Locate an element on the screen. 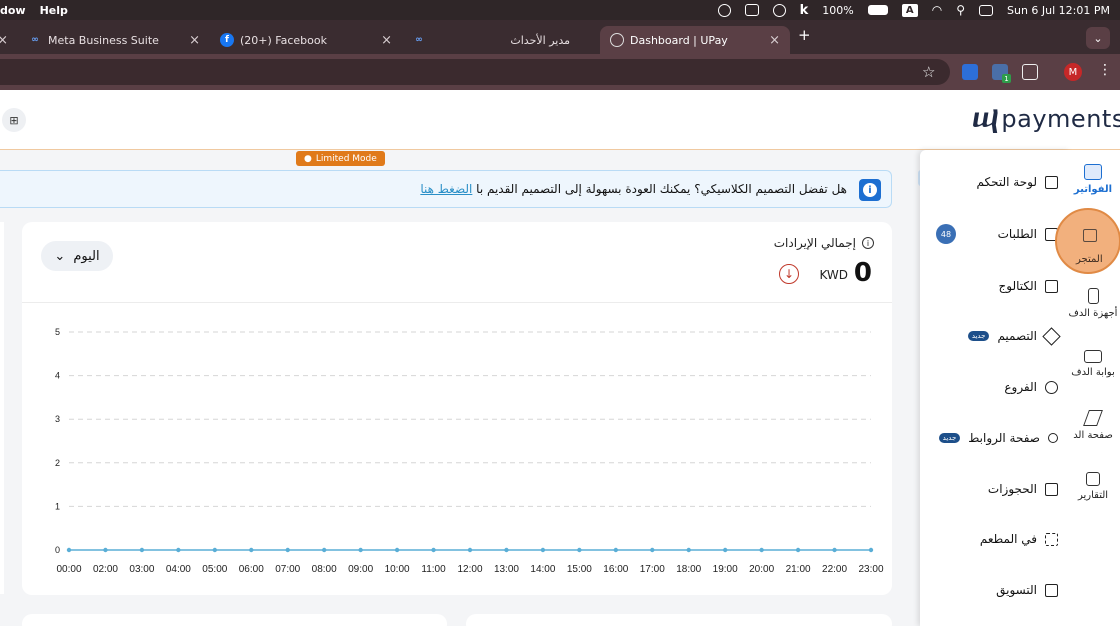  battery-icon is located at coordinates (877, 10).